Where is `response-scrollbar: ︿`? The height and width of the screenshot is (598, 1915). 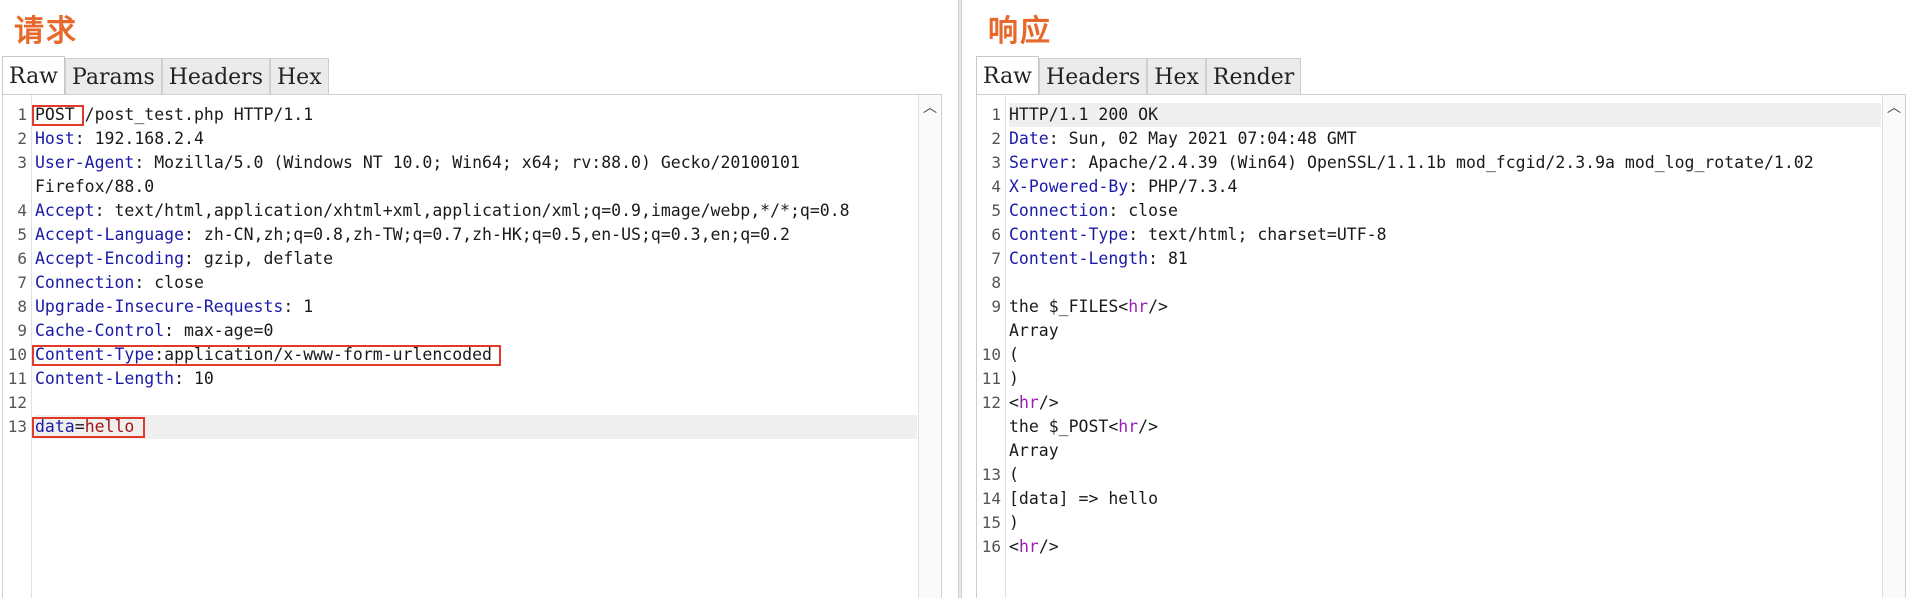
response-scrollbar: ︿ is located at coordinates (1893, 346).